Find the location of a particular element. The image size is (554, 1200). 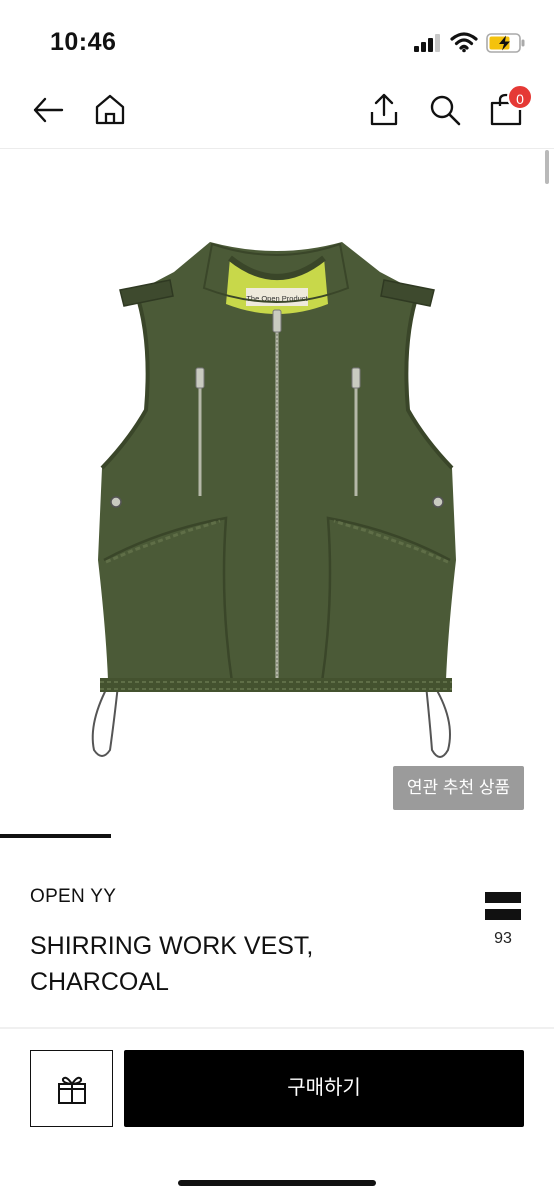

brand-name: OPEN YY is located at coordinates (73, 897).